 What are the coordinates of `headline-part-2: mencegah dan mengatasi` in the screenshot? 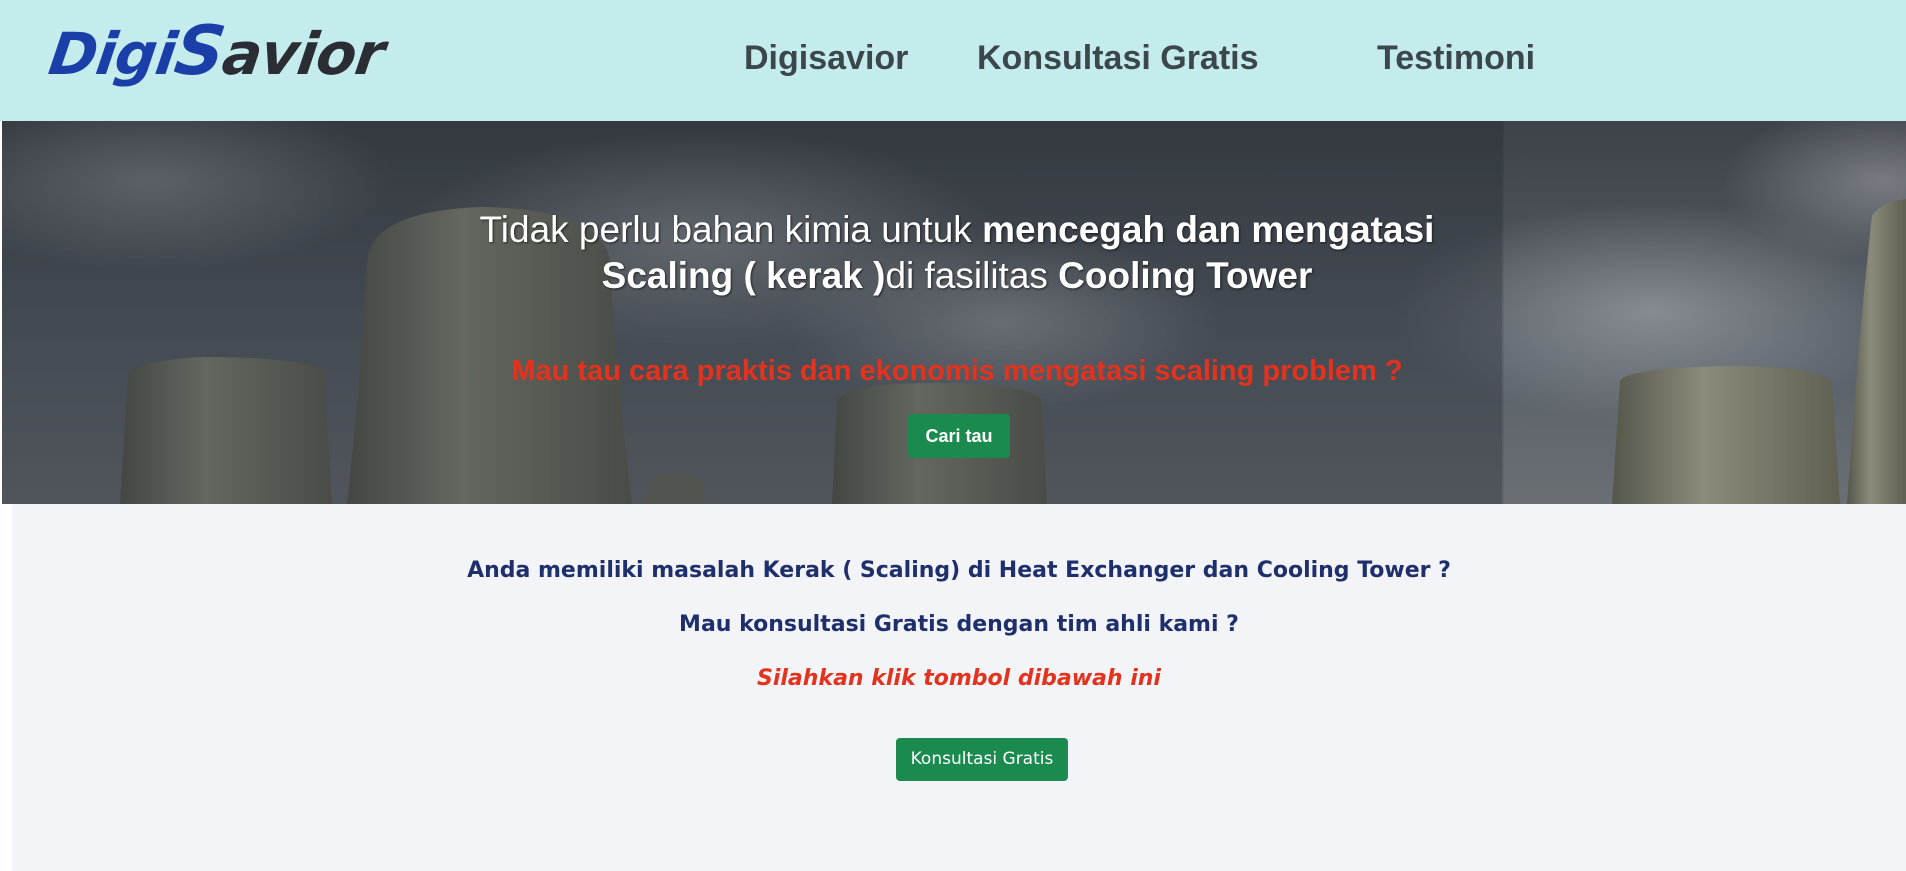 It's located at (1208, 229).